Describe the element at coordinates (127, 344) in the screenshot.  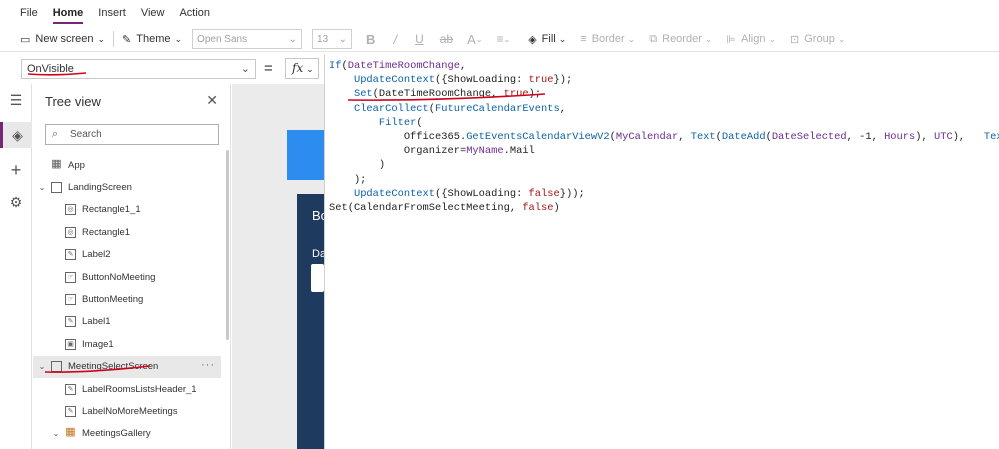
I see `tree-node: ▣ Image1` at that location.